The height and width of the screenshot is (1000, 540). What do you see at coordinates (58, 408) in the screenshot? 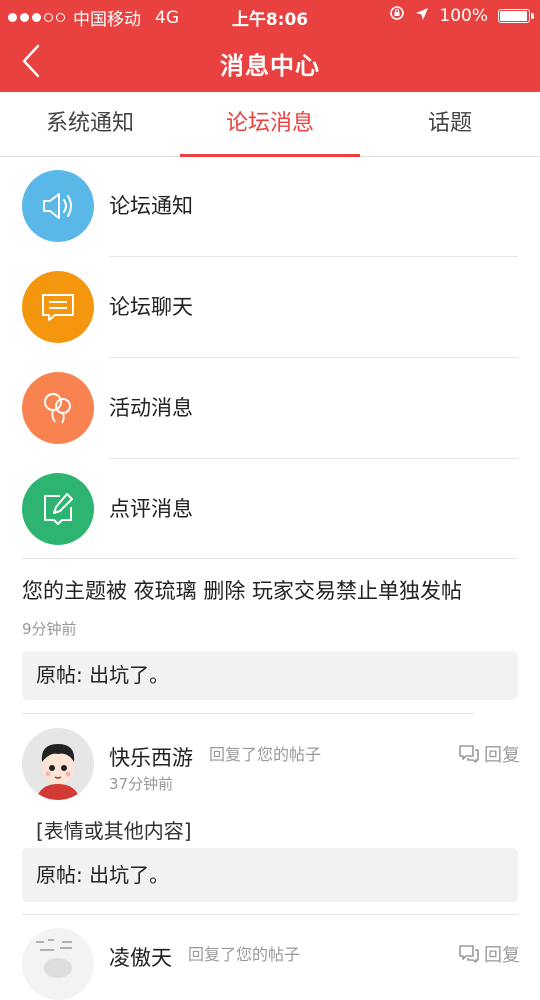
I see `balloon-icon` at bounding box center [58, 408].